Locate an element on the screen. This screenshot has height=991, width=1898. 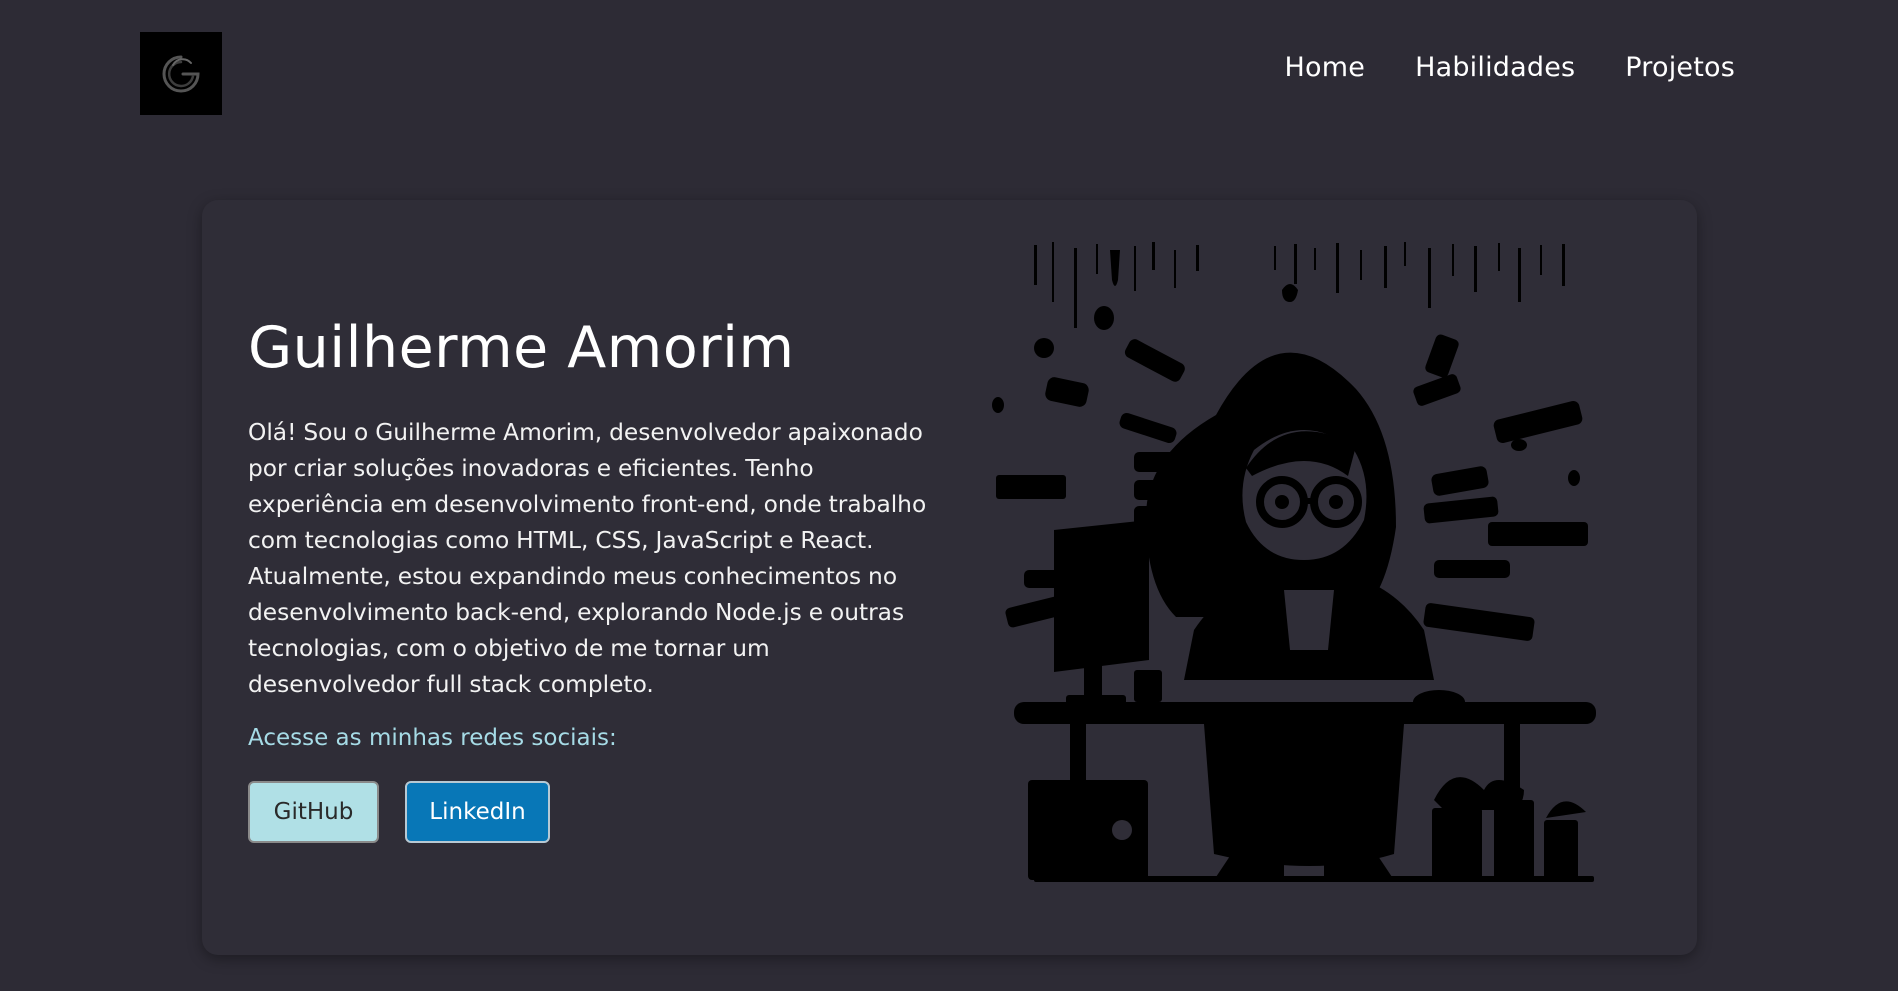
g-logo-icon is located at coordinates (181, 73).